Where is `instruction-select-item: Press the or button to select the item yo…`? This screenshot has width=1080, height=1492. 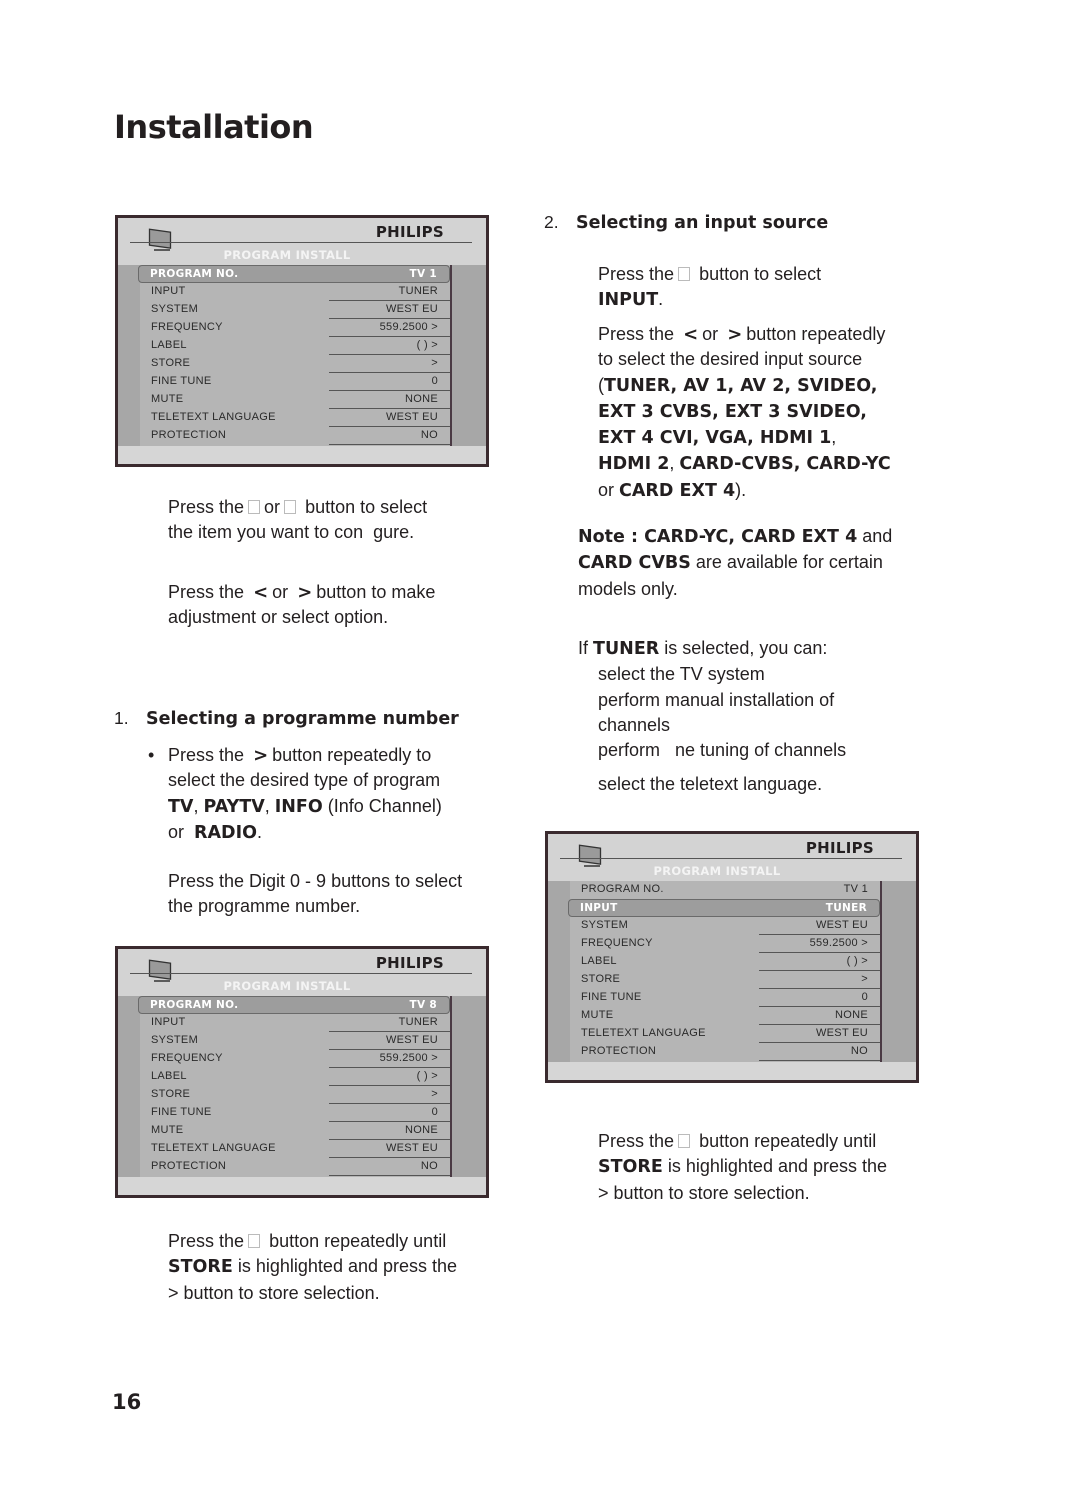
instruction-select-item: Press the or button to select the item yo… is located at coordinates (298, 520).